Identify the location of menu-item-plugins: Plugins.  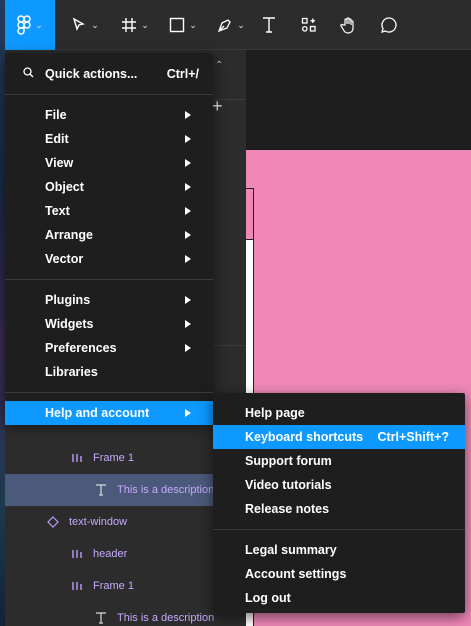
(109, 300).